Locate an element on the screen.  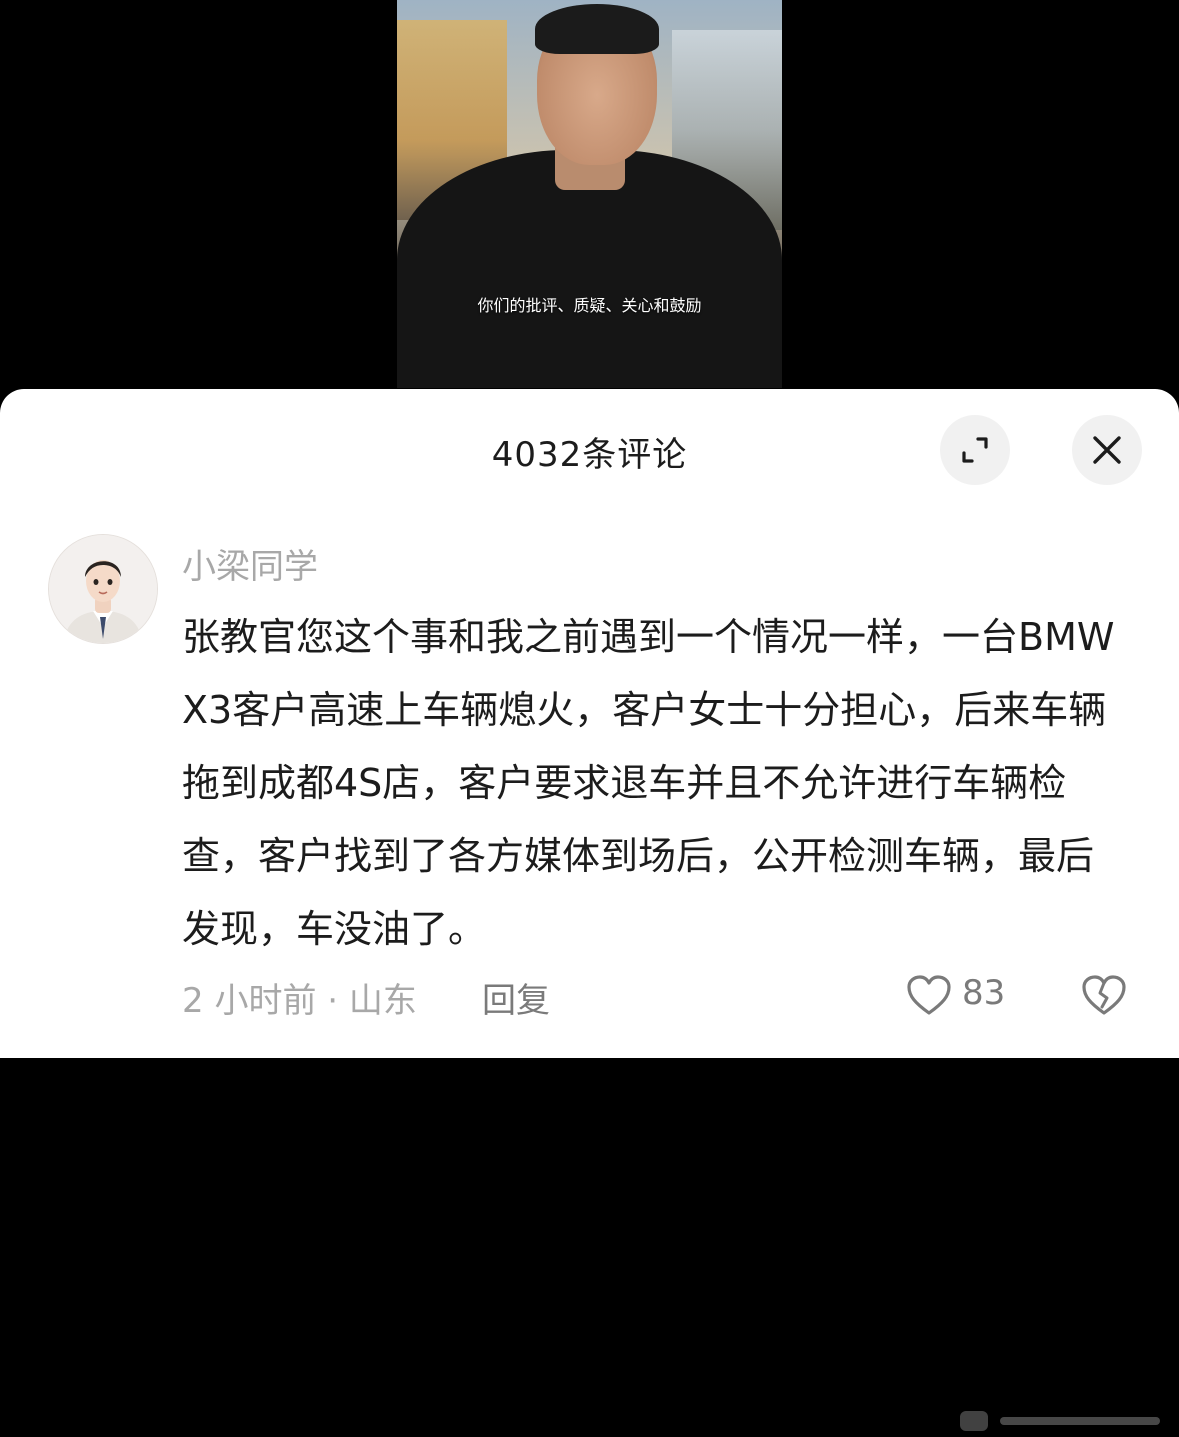
expand-button is located at coordinates (975, 450).